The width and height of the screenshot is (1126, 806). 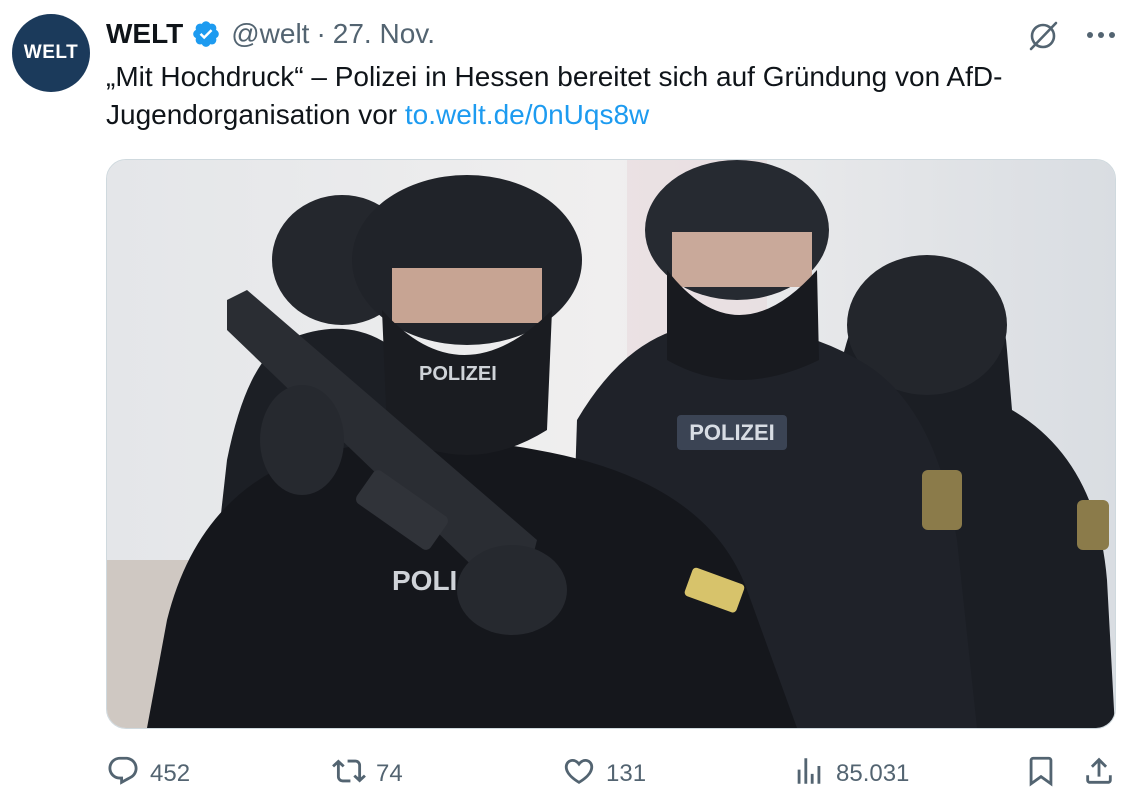 What do you see at coordinates (389, 773) in the screenshot?
I see `repost-count: 74` at bounding box center [389, 773].